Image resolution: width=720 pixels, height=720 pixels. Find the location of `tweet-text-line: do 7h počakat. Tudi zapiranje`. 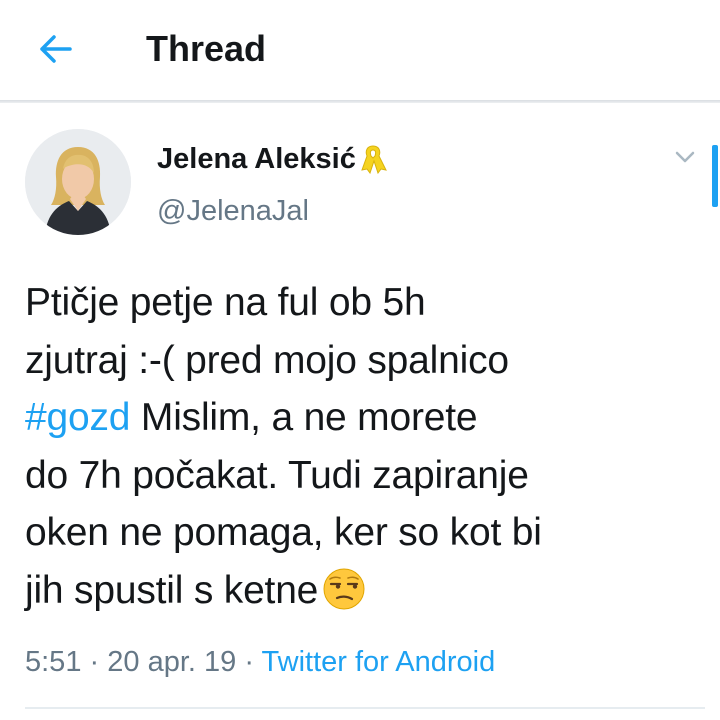

tweet-text-line: do 7h počakat. Tudi zapiranje is located at coordinates (277, 475).